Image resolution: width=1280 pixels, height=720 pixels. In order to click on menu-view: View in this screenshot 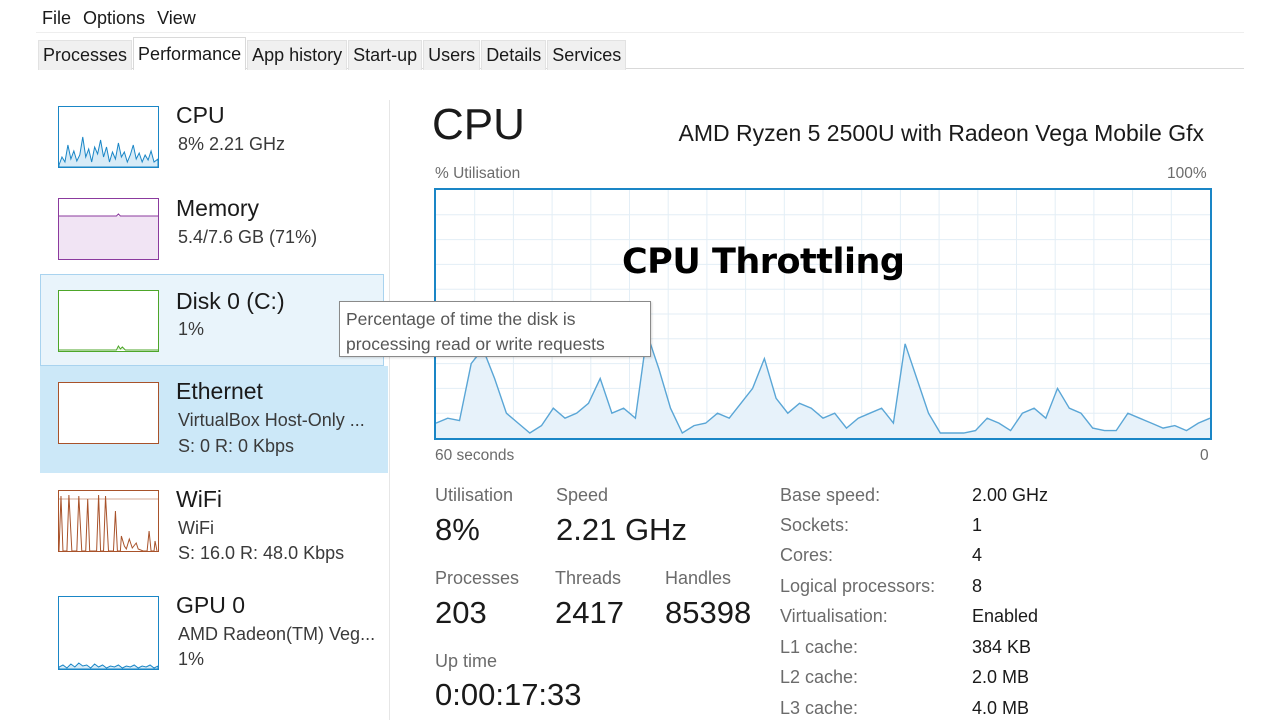, I will do `click(176, 18)`.